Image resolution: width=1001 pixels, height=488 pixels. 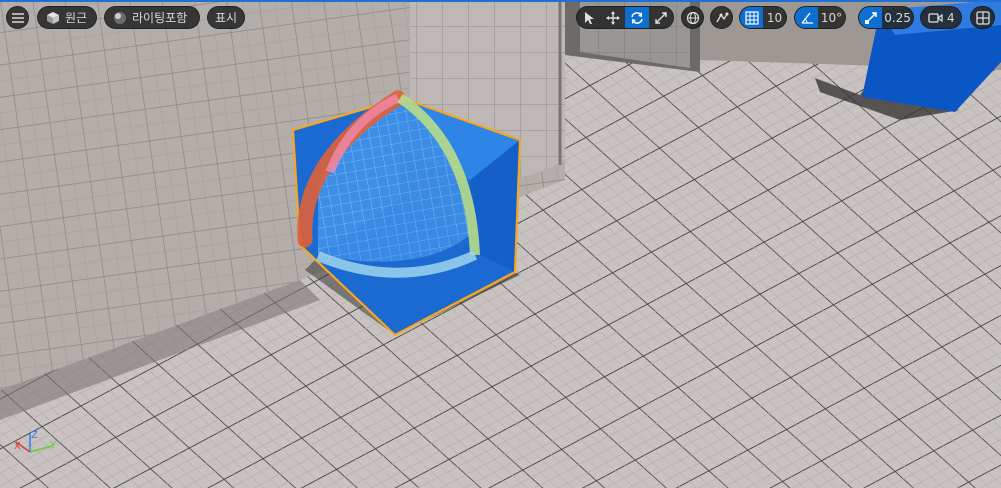 I want to click on move-arrows-icon, so click(x=613, y=17).